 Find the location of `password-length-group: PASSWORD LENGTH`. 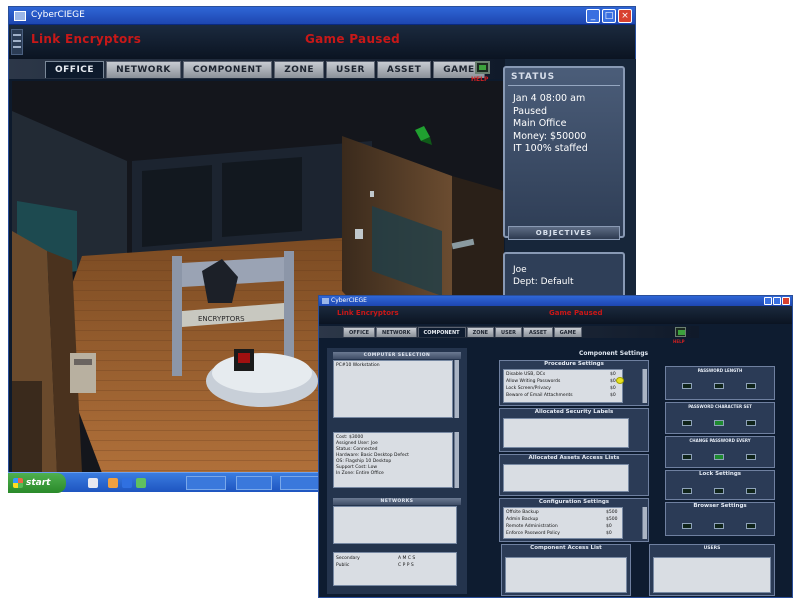

password-length-group: PASSWORD LENGTH is located at coordinates (720, 383).